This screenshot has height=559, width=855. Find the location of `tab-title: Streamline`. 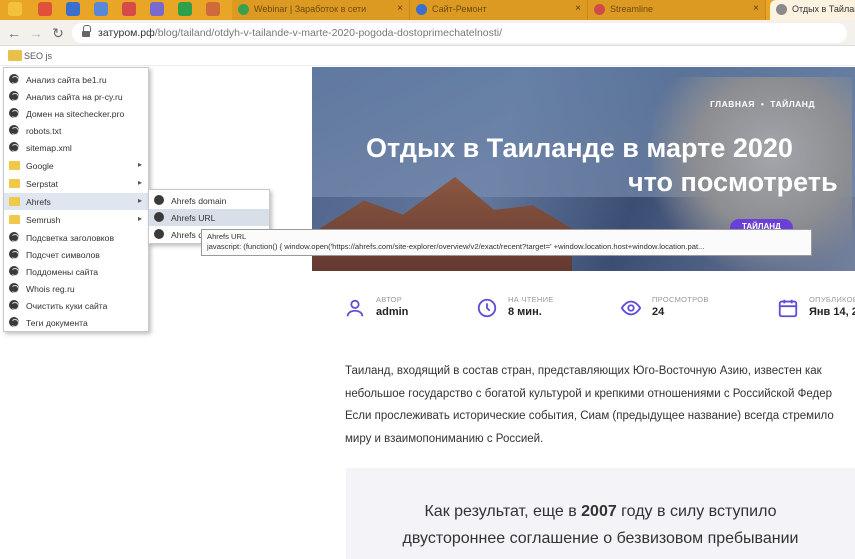

tab-title: Streamline is located at coordinates (632, 9).